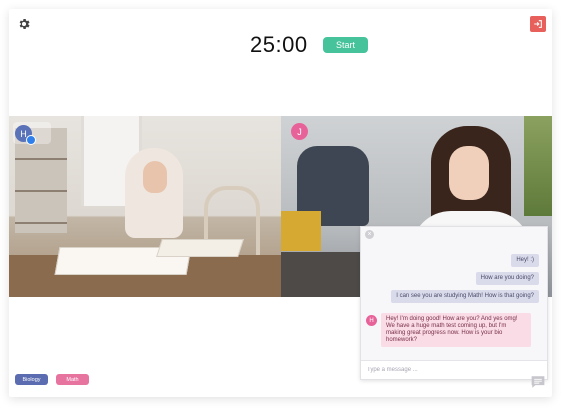  I want to click on exit-button, so click(538, 24).